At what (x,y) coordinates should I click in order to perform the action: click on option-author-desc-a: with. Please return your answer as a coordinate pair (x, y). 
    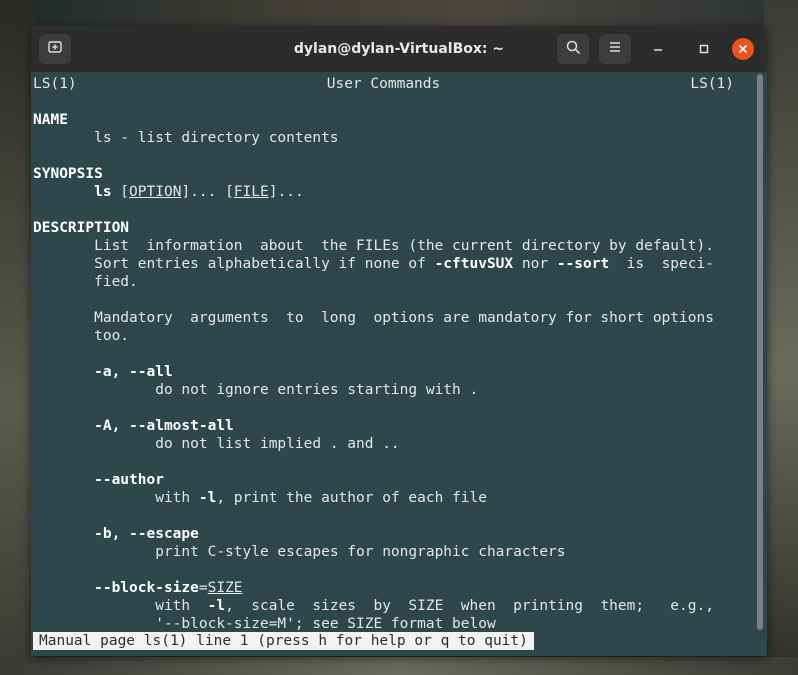
    Looking at the image, I should click on (177, 498).